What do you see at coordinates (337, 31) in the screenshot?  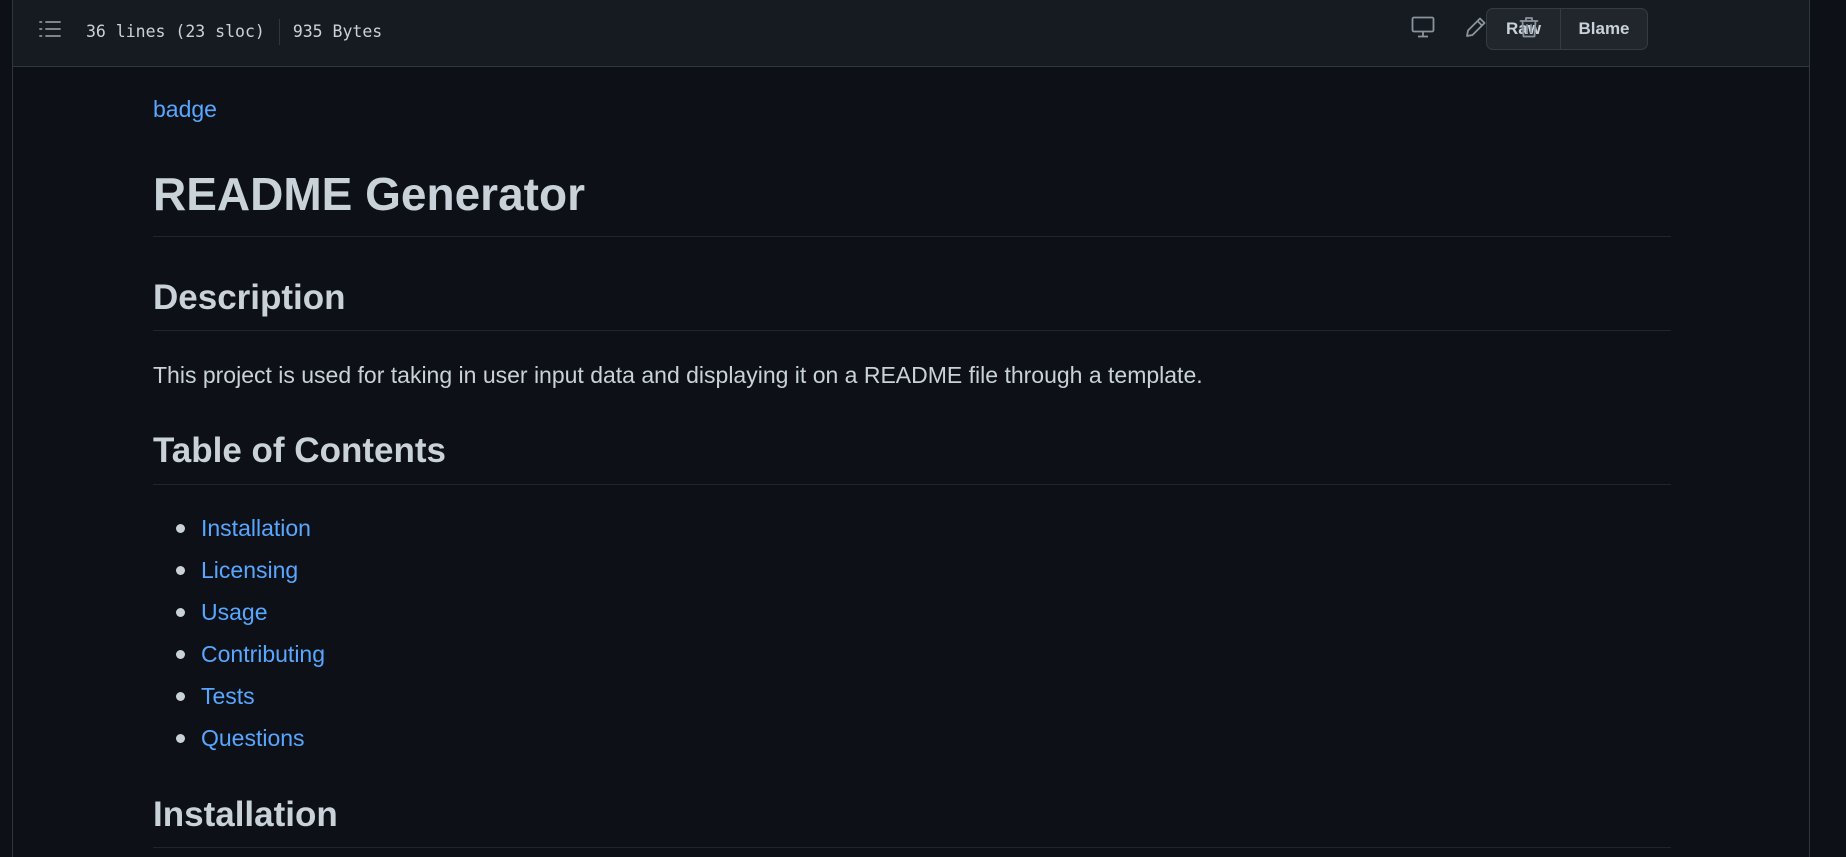 I see `file-size: 935 Bytes` at bounding box center [337, 31].